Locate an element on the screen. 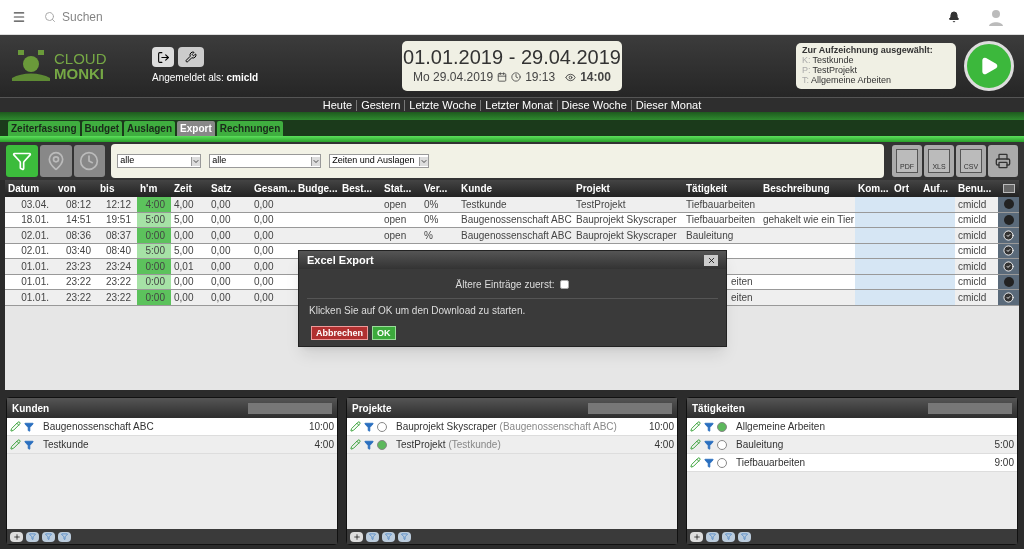 The image size is (1024, 549). tab: Auslagen is located at coordinates (150, 128).